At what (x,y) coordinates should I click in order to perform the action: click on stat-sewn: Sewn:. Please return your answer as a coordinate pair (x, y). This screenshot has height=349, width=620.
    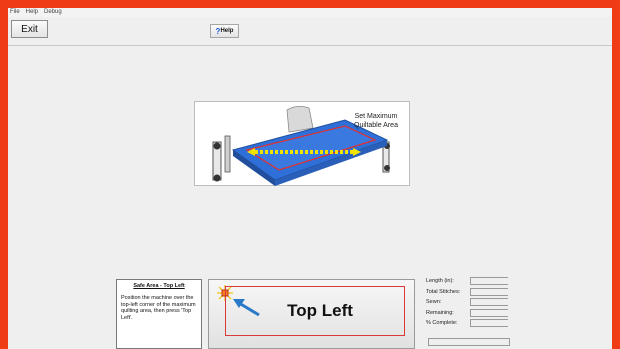
    Looking at the image, I should click on (471, 303).